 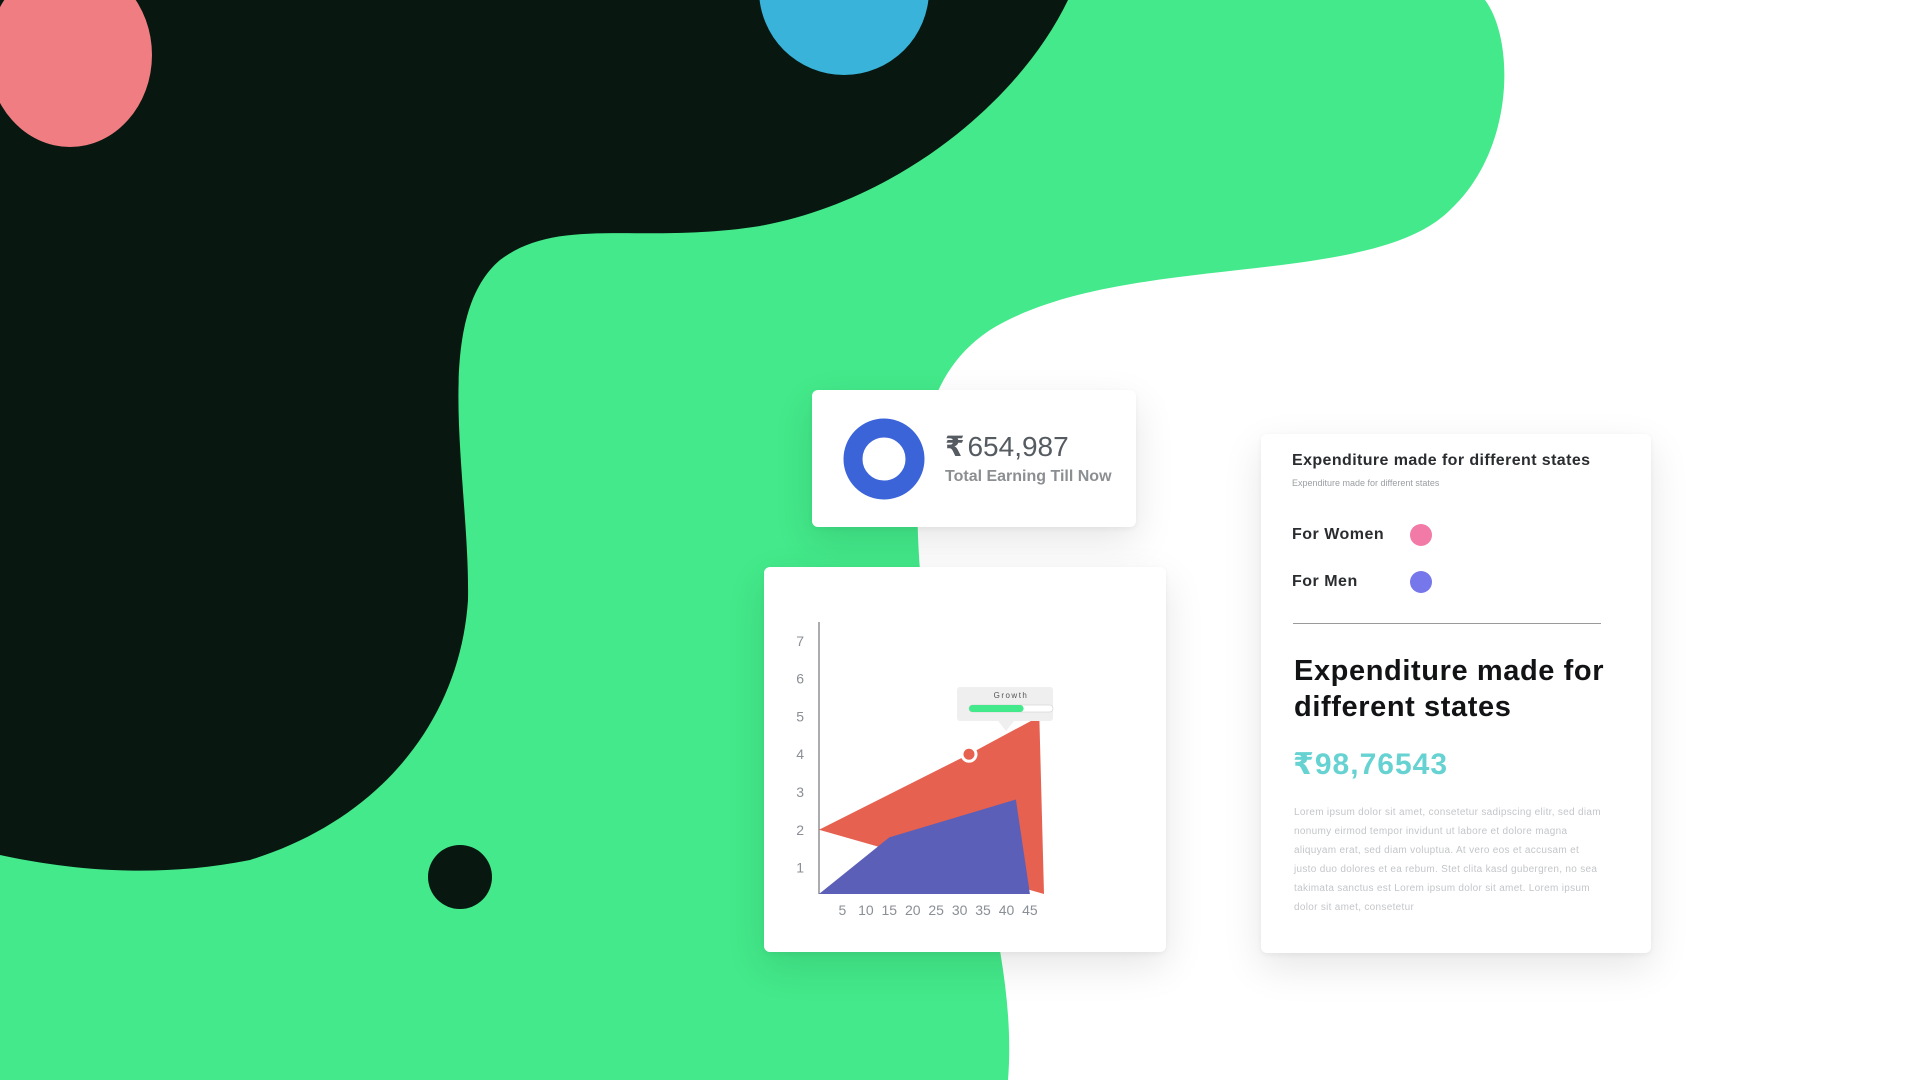 What do you see at coordinates (800, 830) in the screenshot?
I see `y-tick-label: 2` at bounding box center [800, 830].